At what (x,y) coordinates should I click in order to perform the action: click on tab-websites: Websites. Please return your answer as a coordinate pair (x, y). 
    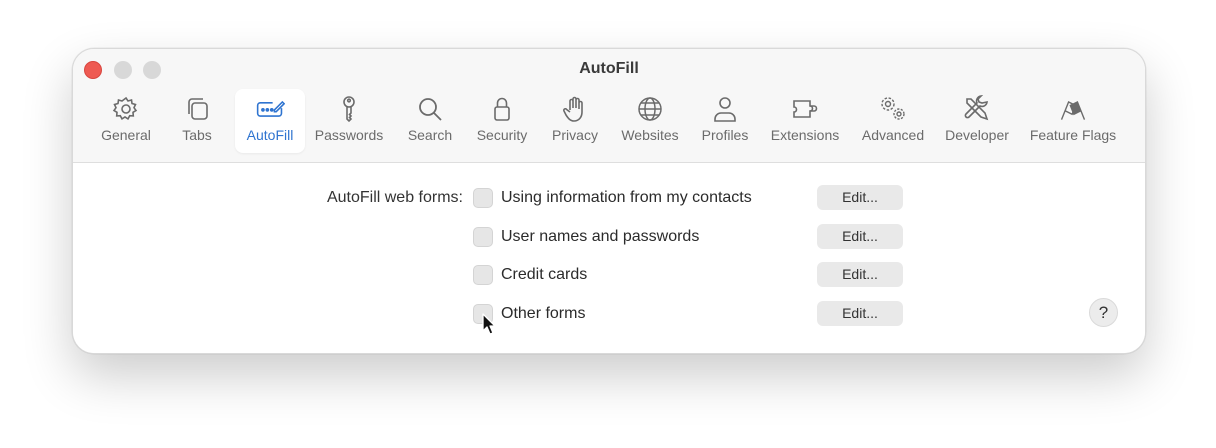
    Looking at the image, I should click on (650, 121).